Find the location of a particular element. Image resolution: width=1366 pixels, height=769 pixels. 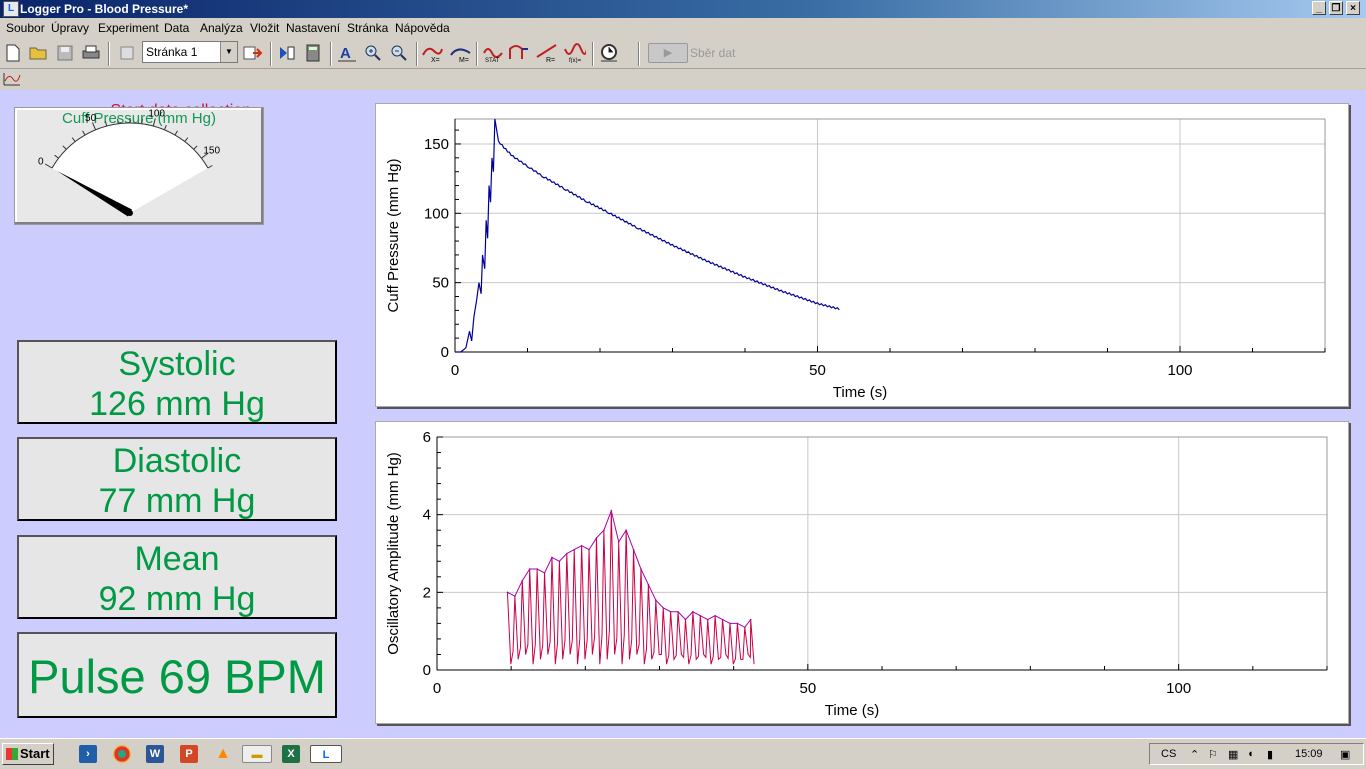

page-next-icon is located at coordinates (253, 53).